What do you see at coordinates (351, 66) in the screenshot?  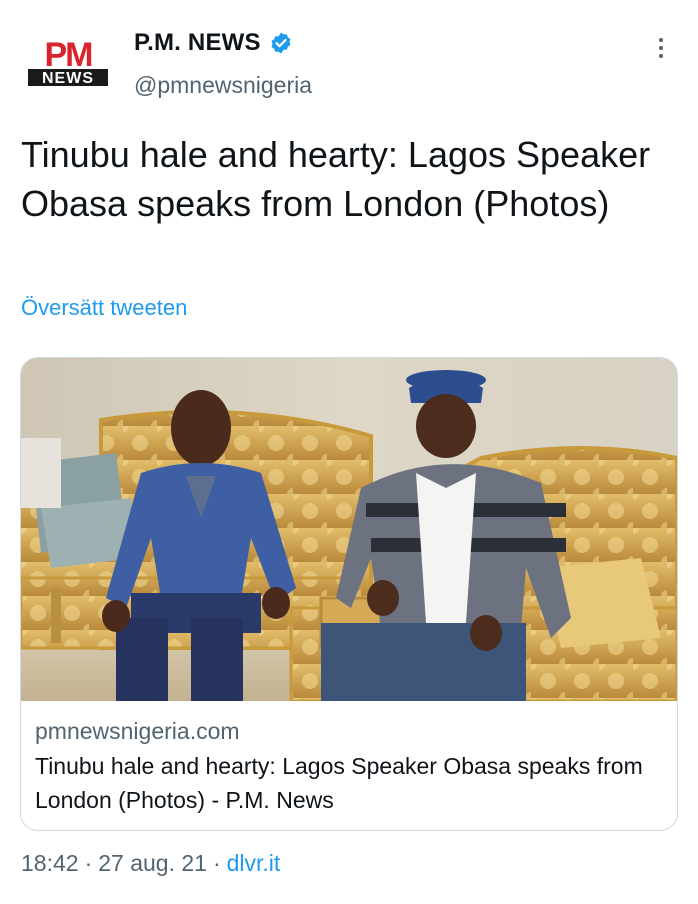 I see `tweet-header: PM NEWS P.M. NEWS @pmnewsnigeria` at bounding box center [351, 66].